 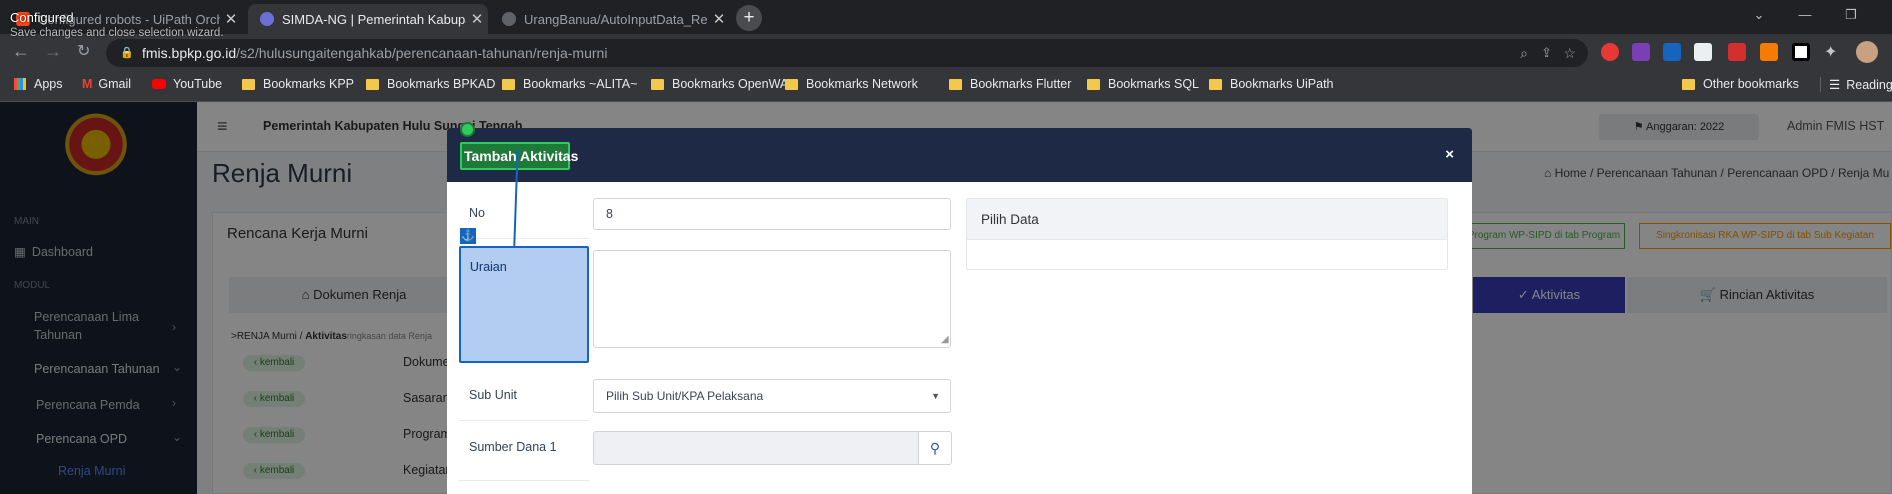 What do you see at coordinates (1835, 85) in the screenshot?
I see `reading-list-icon: ☰` at bounding box center [1835, 85].